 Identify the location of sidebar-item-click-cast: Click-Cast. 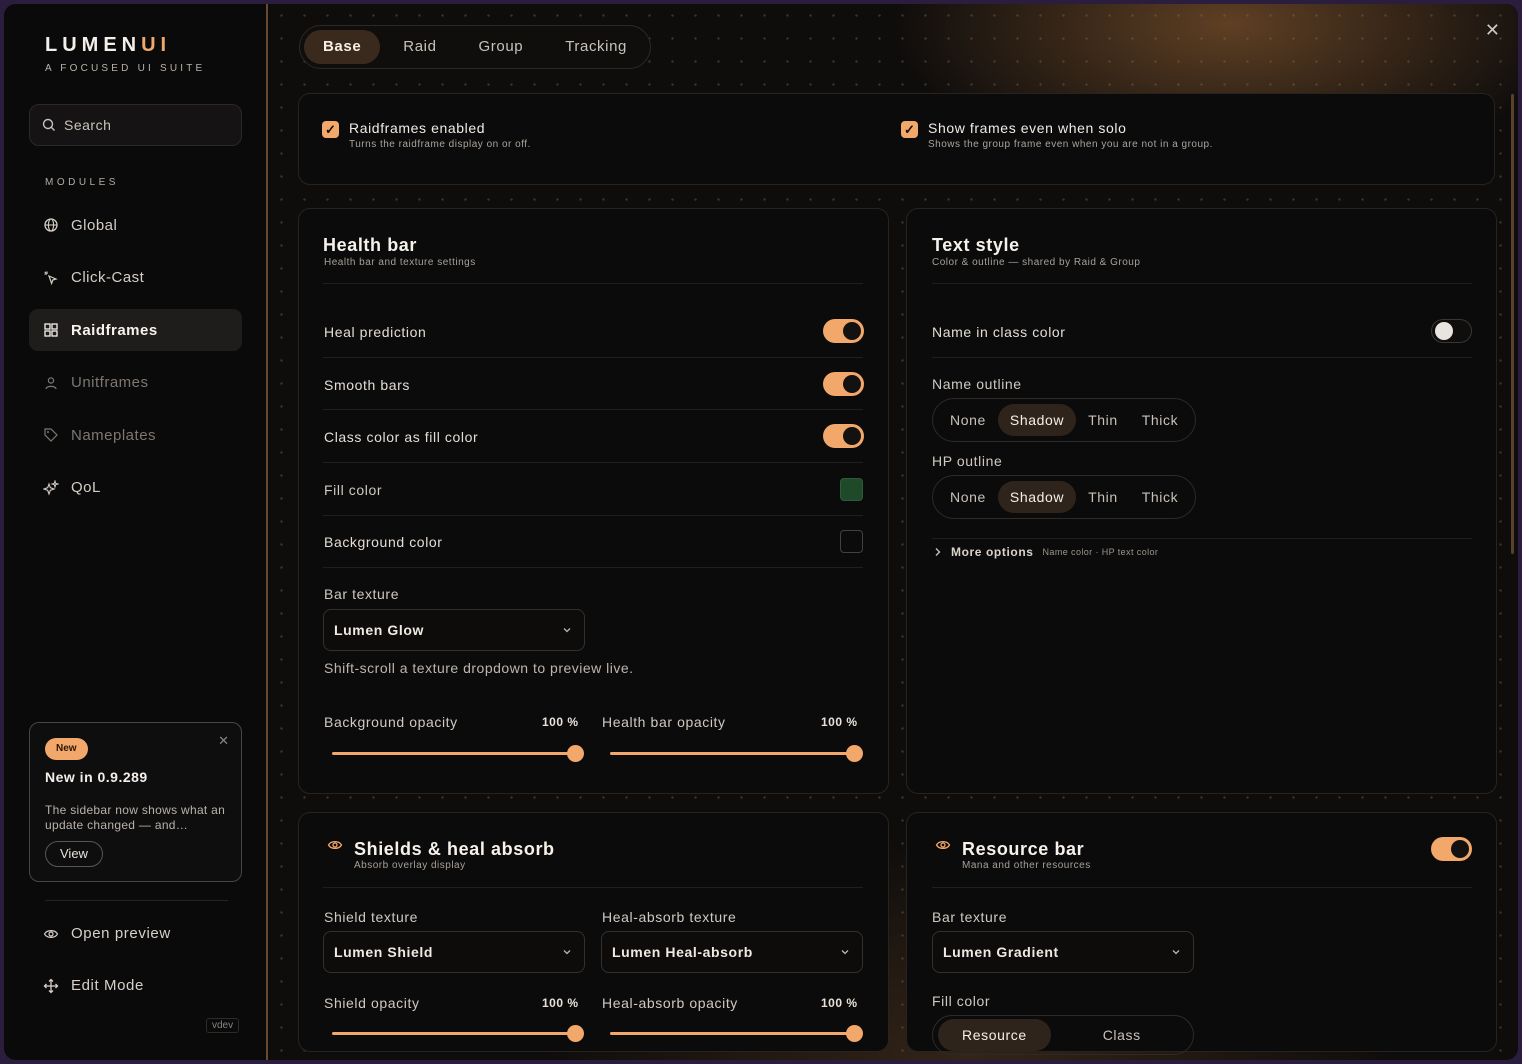
(135, 278).